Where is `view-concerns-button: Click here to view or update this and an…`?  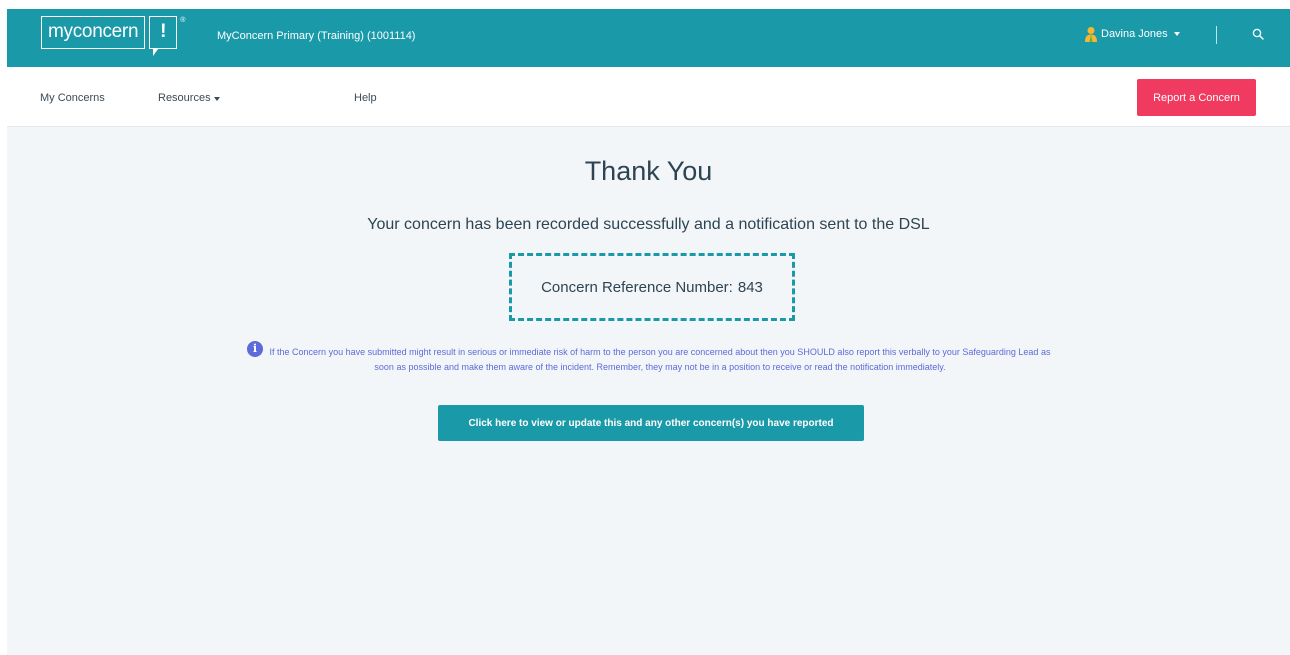 view-concerns-button: Click here to view or update this and an… is located at coordinates (651, 423).